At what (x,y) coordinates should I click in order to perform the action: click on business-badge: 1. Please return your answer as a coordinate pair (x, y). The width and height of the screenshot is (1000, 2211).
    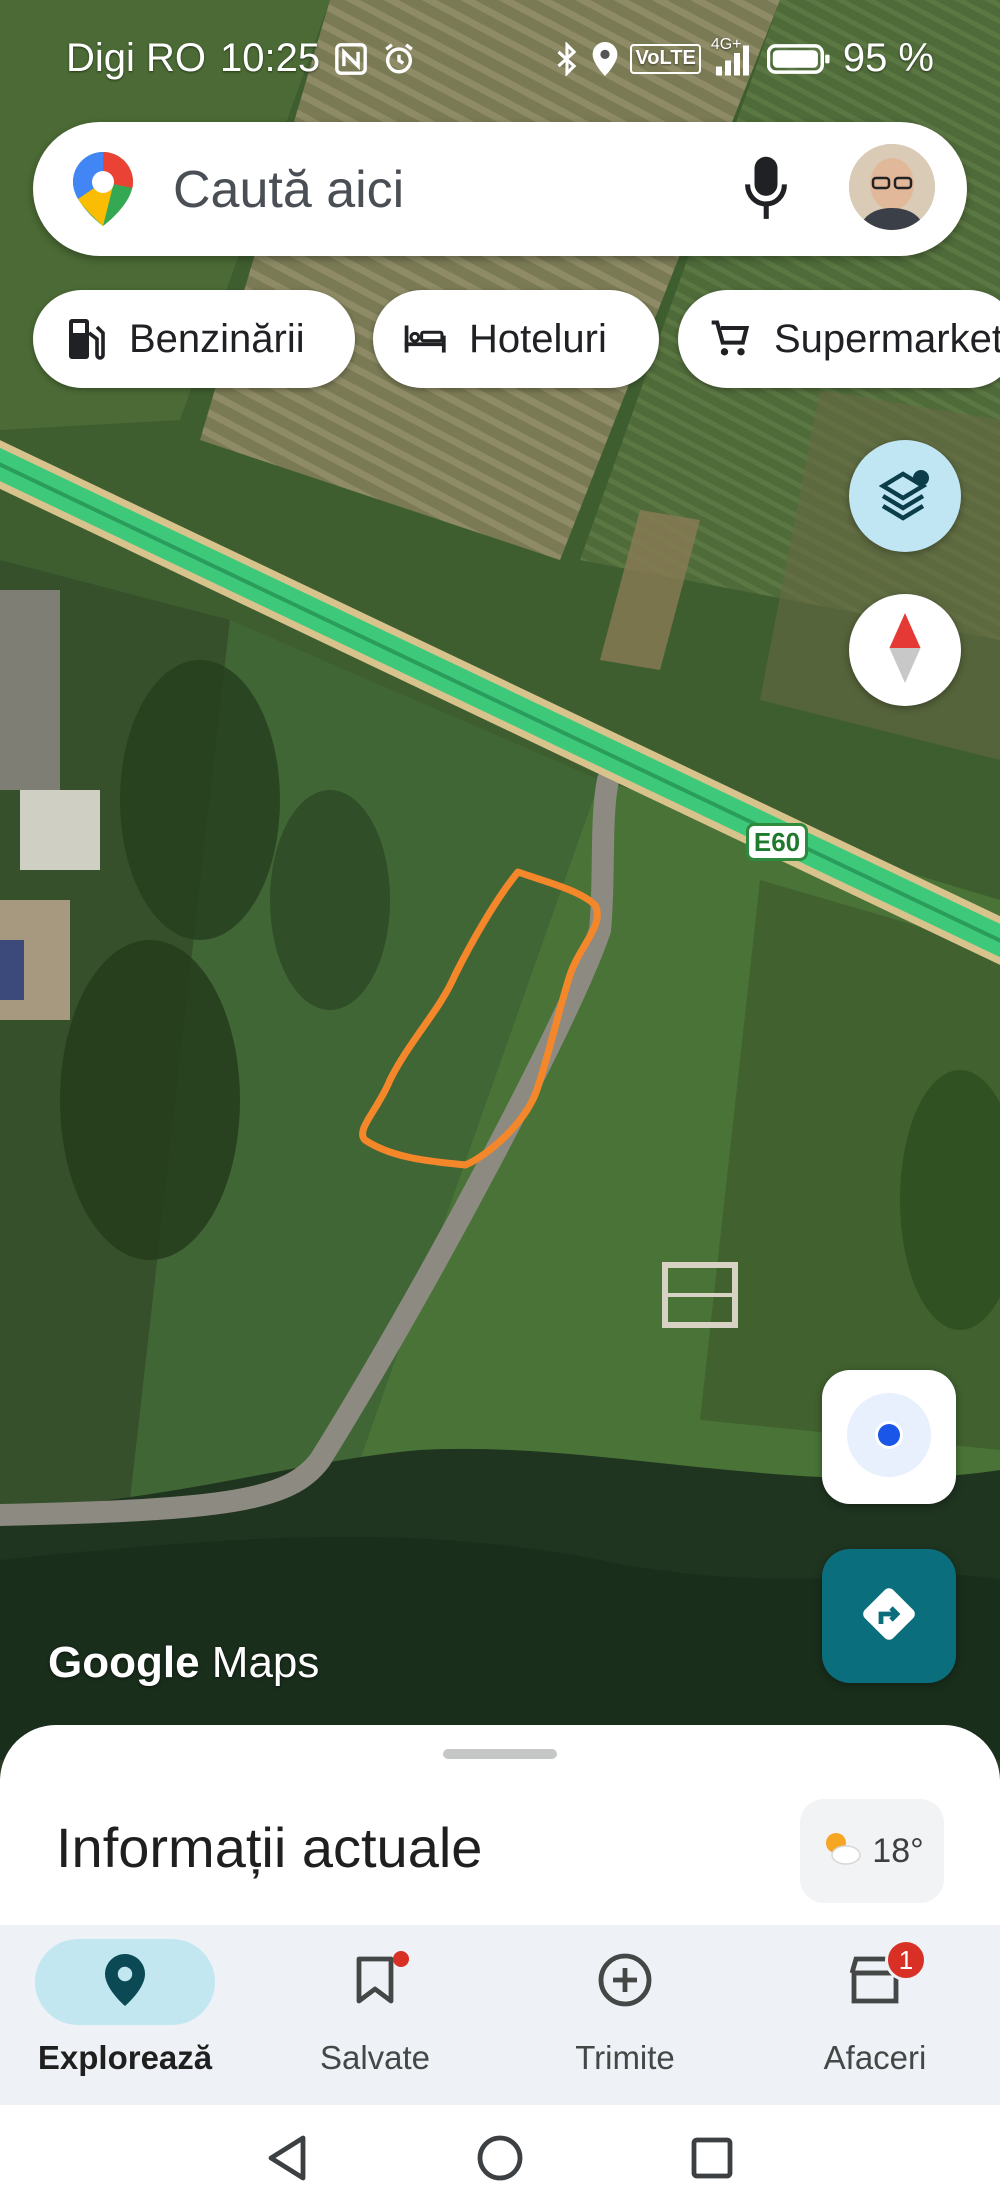
    Looking at the image, I should click on (906, 1960).